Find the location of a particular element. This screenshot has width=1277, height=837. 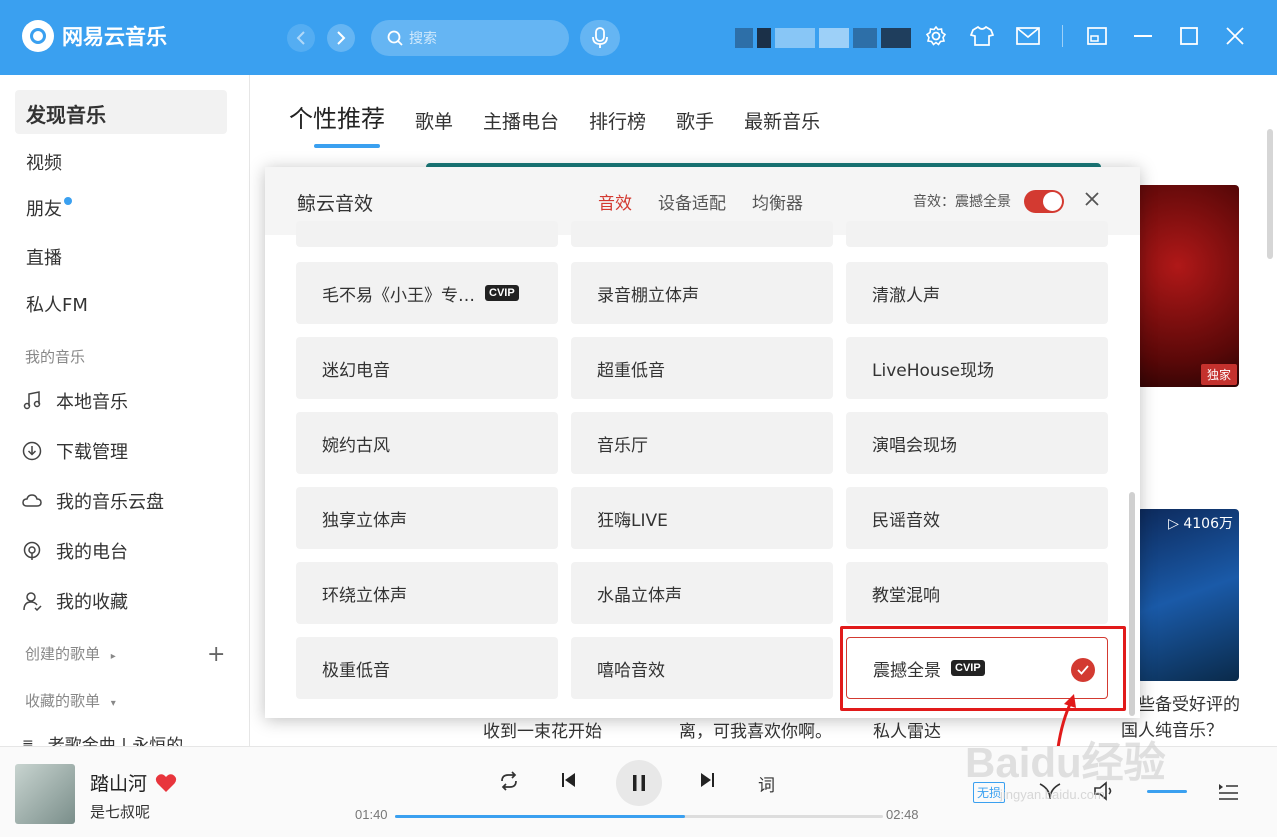

effect-card: LiveHouse现场 is located at coordinates (977, 368).